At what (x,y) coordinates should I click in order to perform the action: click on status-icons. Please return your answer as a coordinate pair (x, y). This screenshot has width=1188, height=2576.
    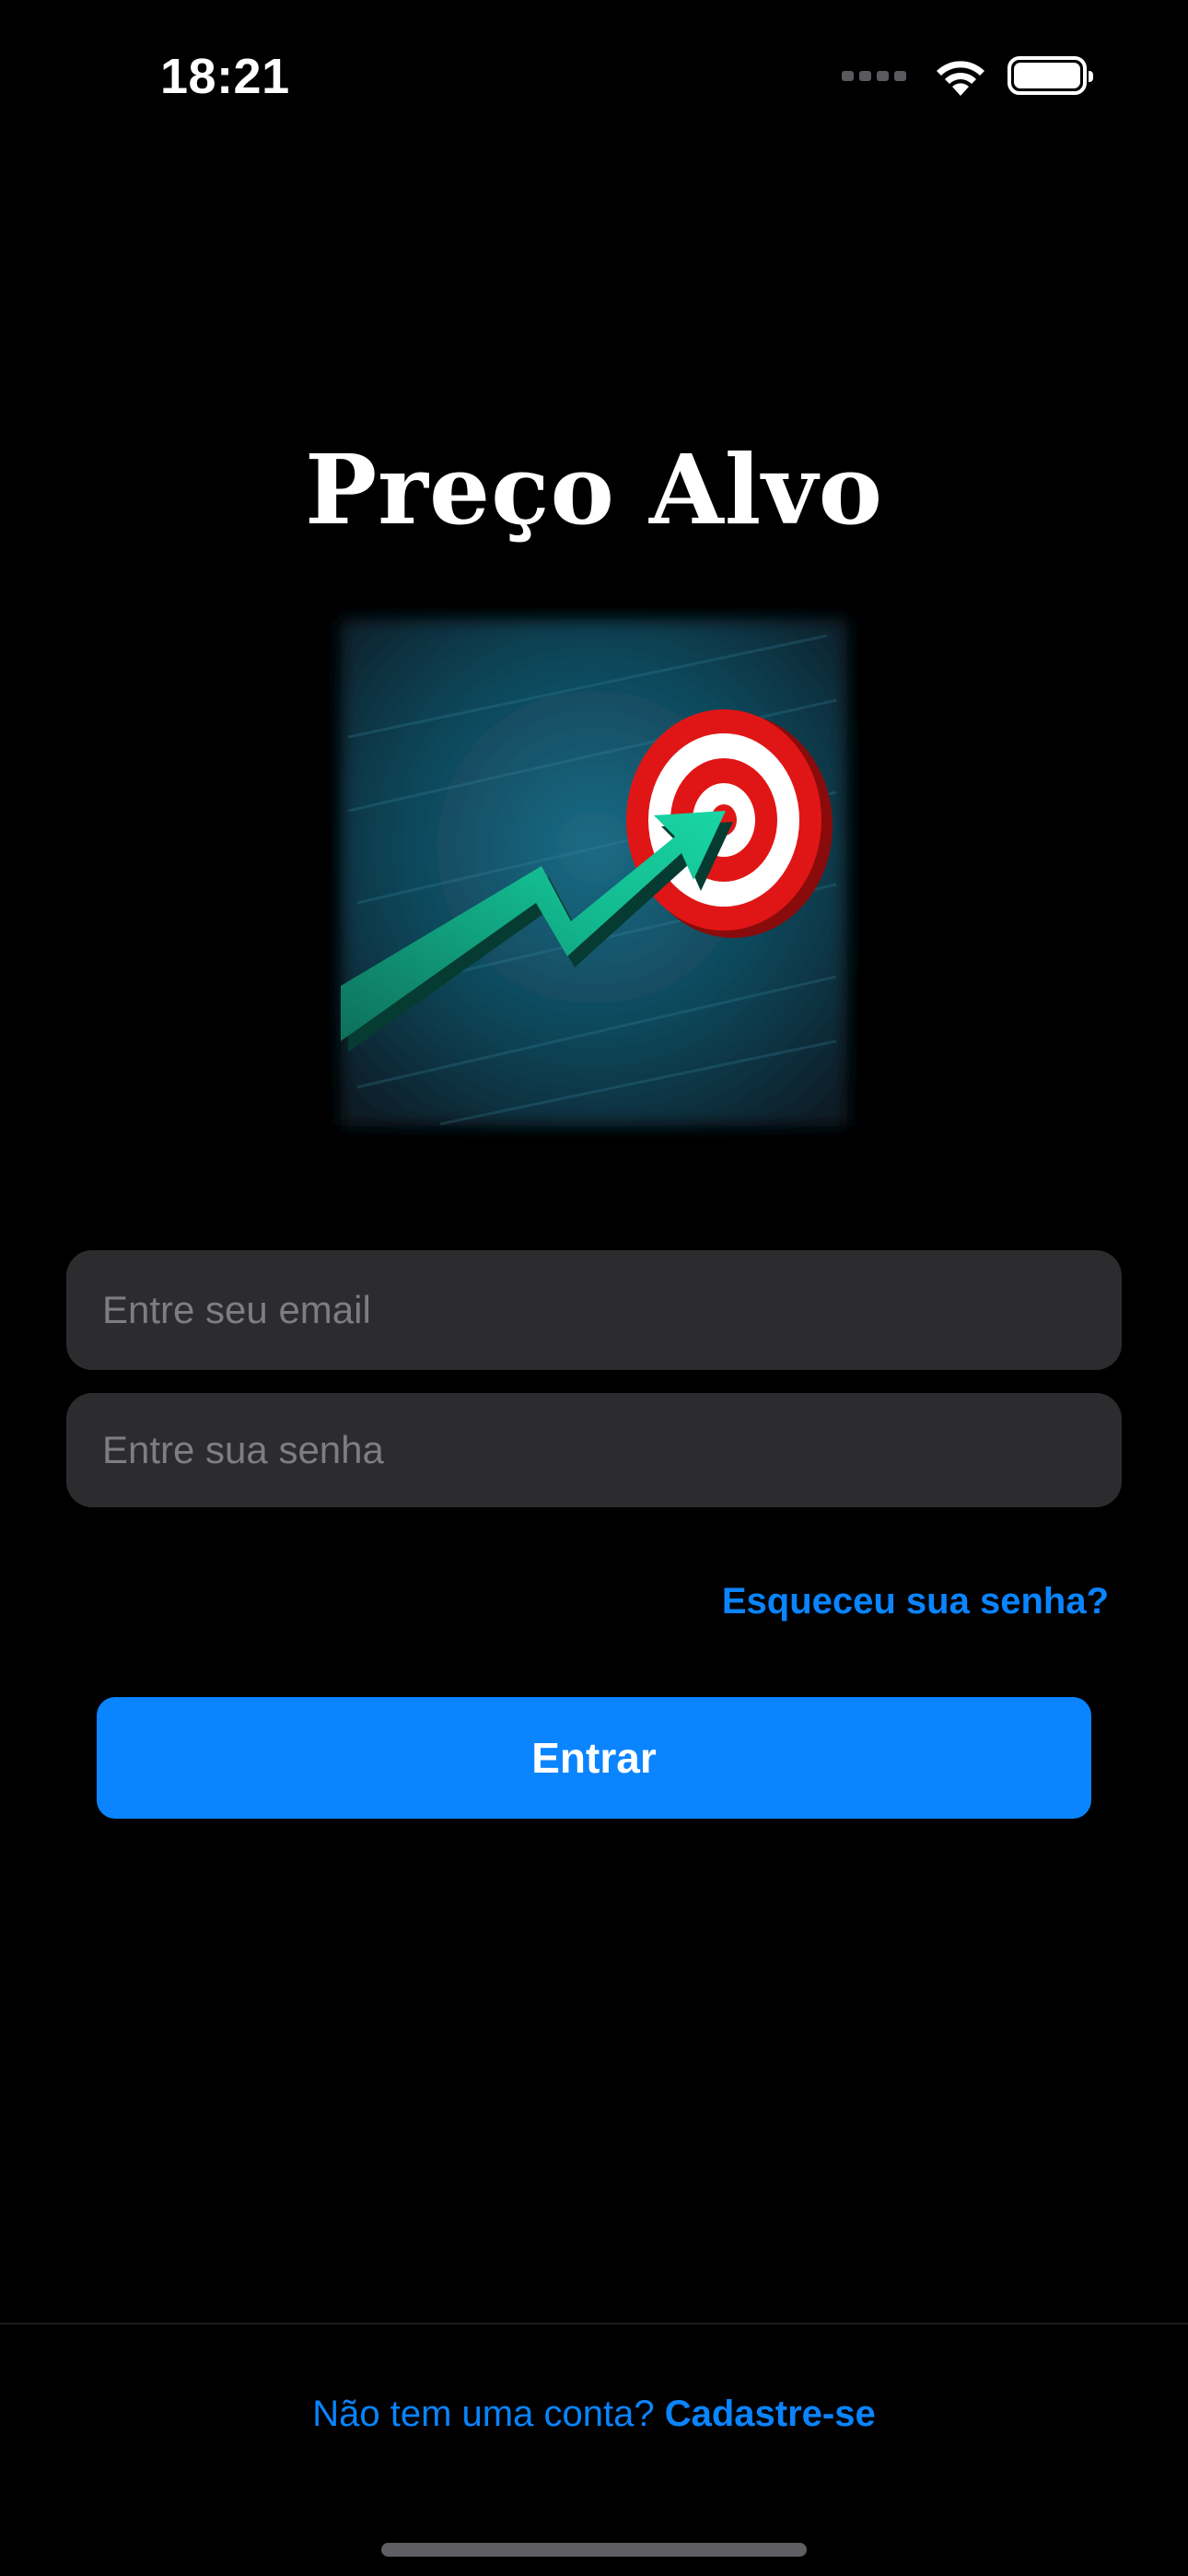
    Looking at the image, I should click on (967, 75).